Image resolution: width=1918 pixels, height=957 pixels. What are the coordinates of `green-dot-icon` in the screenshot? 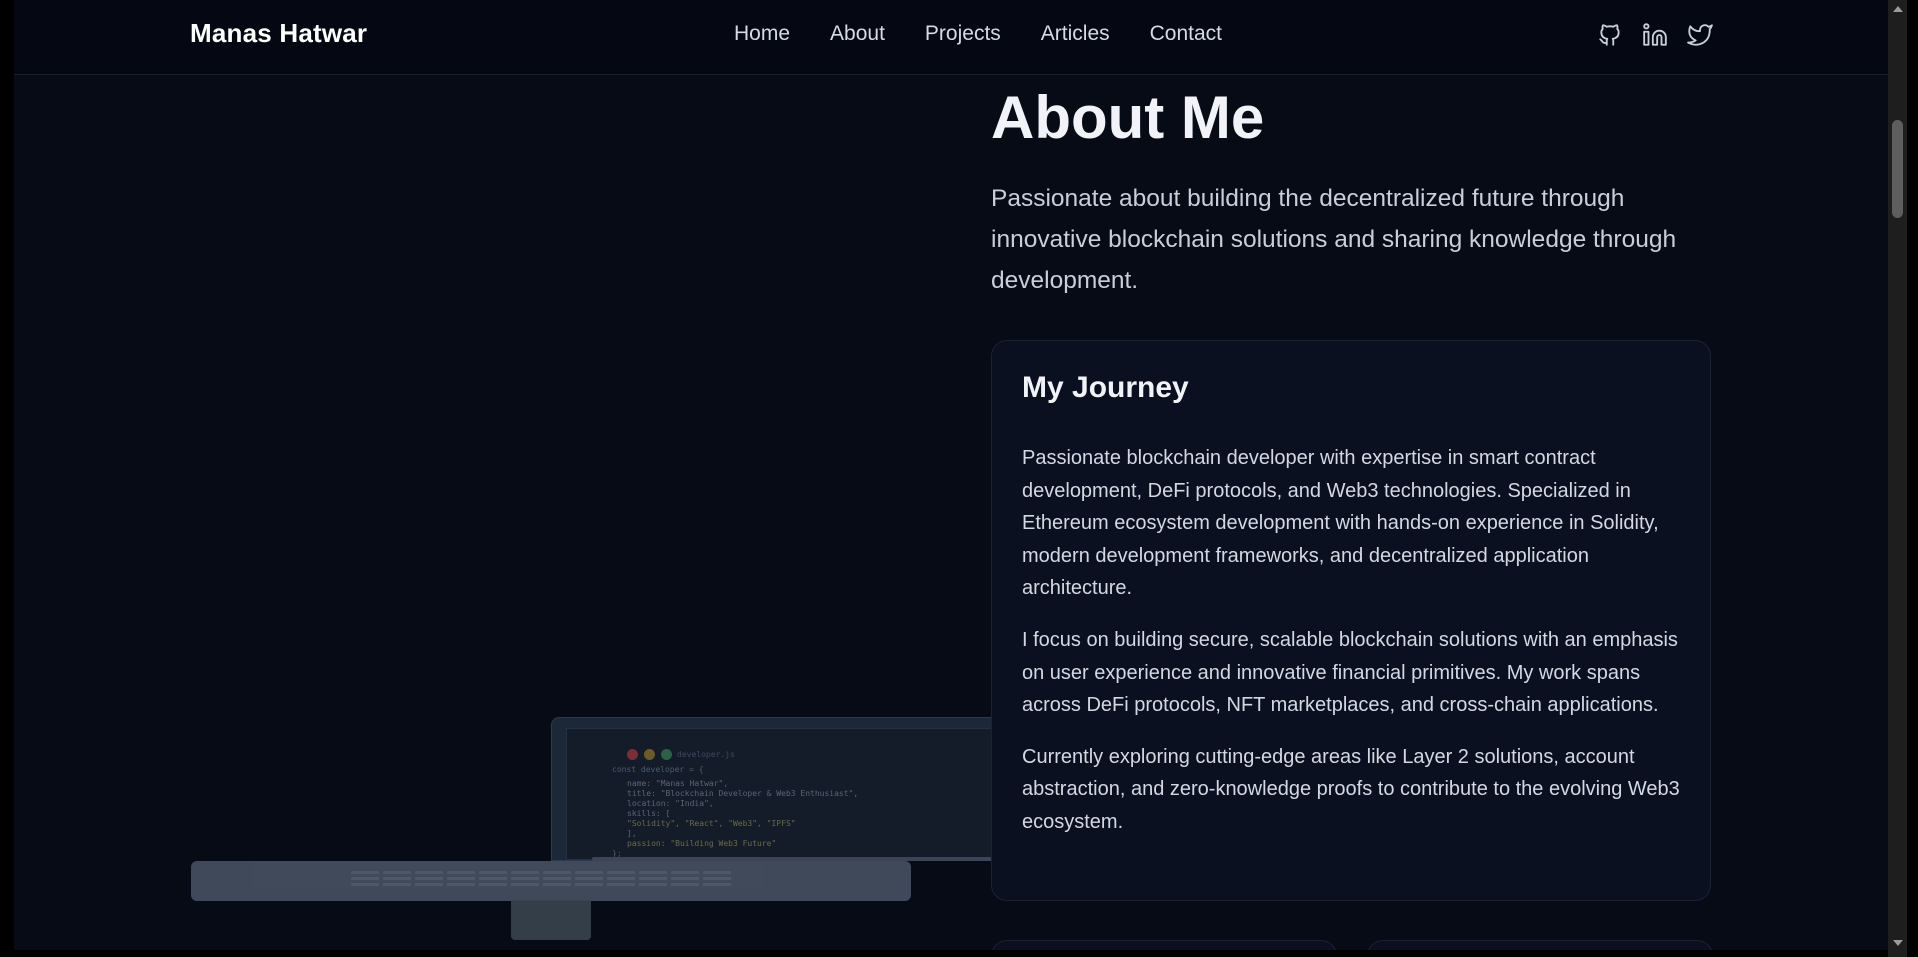 It's located at (666, 754).